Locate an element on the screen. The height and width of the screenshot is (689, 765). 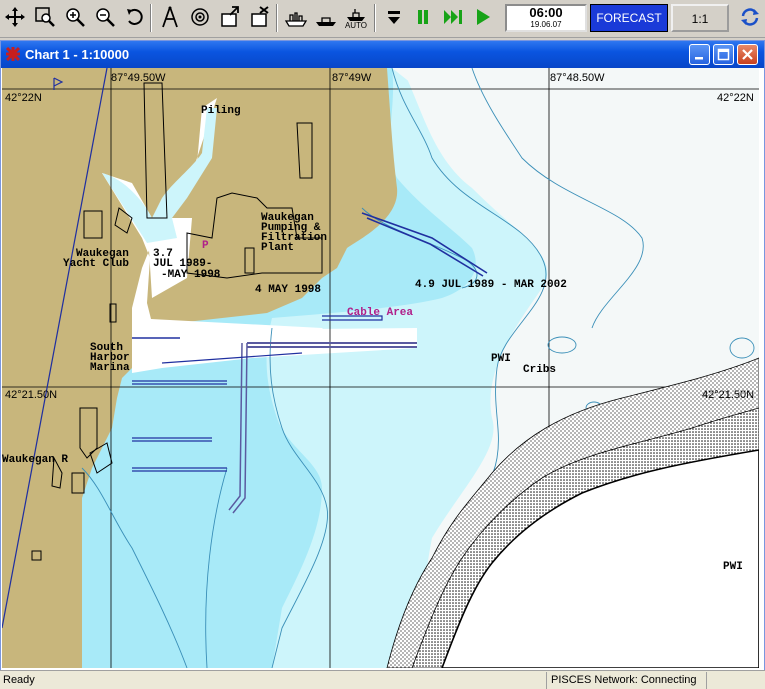
lat-label-top-left: 42°22N is located at coordinates (23, 98).